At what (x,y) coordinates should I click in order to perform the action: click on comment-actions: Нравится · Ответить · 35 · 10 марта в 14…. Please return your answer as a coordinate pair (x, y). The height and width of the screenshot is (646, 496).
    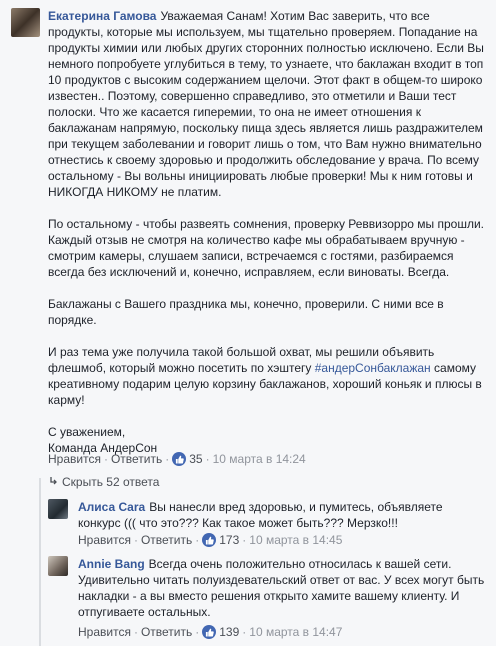
    Looking at the image, I should click on (177, 459).